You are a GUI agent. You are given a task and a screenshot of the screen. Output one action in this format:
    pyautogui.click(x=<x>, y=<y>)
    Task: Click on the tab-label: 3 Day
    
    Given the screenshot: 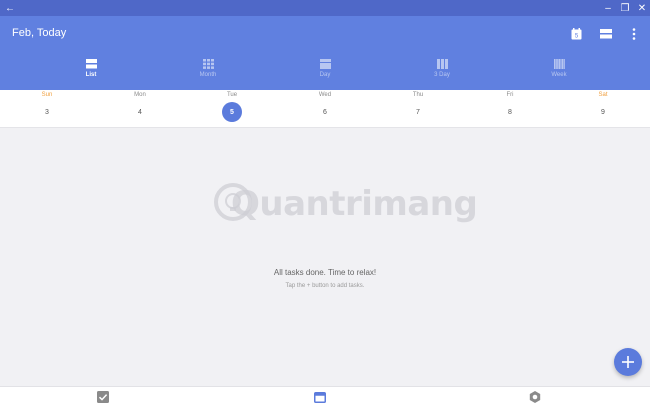 What is the action you would take?
    pyautogui.click(x=442, y=75)
    